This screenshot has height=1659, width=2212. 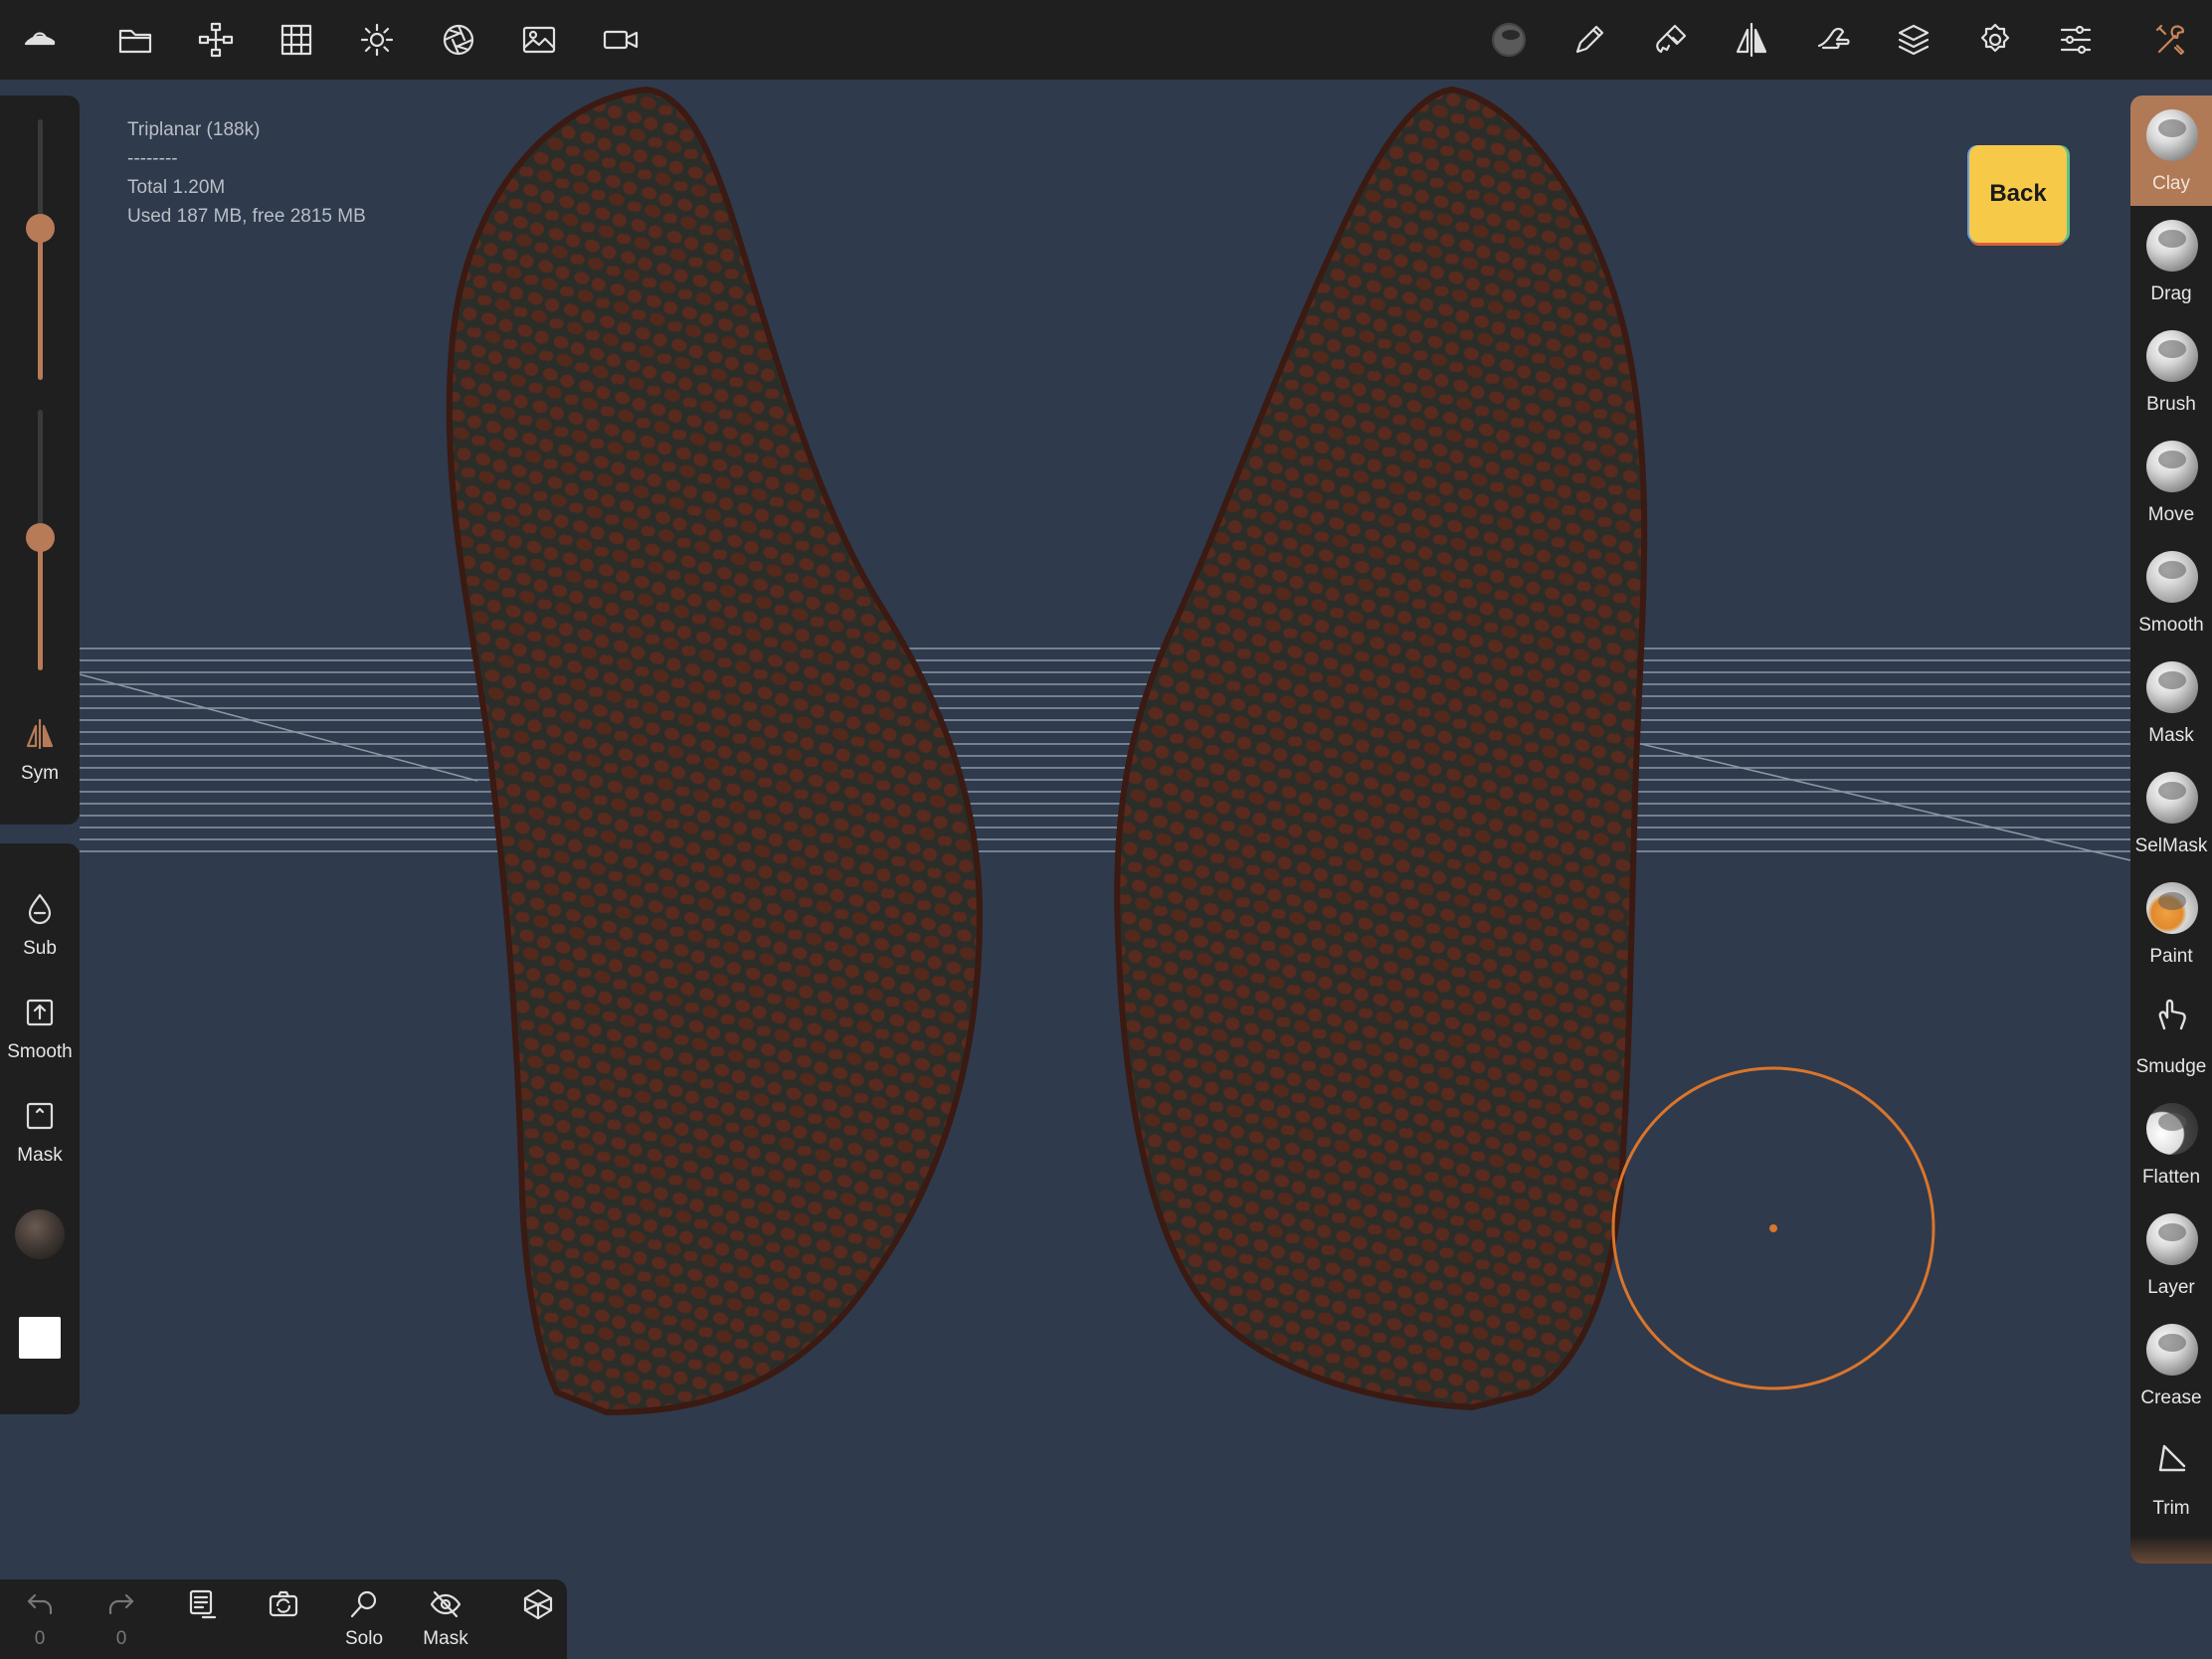 I want to click on brush-crease: Crease, so click(x=2171, y=1365).